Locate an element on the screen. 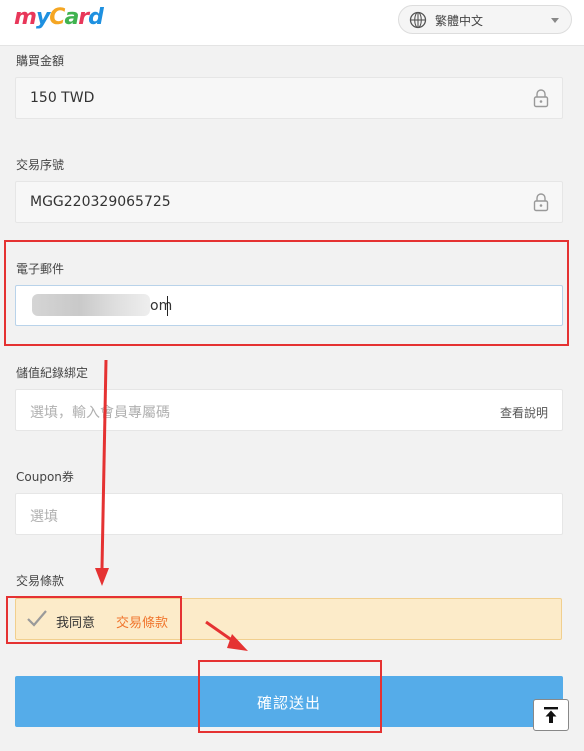 Image resolution: width=584 pixels, height=751 pixels. amount-label: 購買金額 is located at coordinates (40, 61).